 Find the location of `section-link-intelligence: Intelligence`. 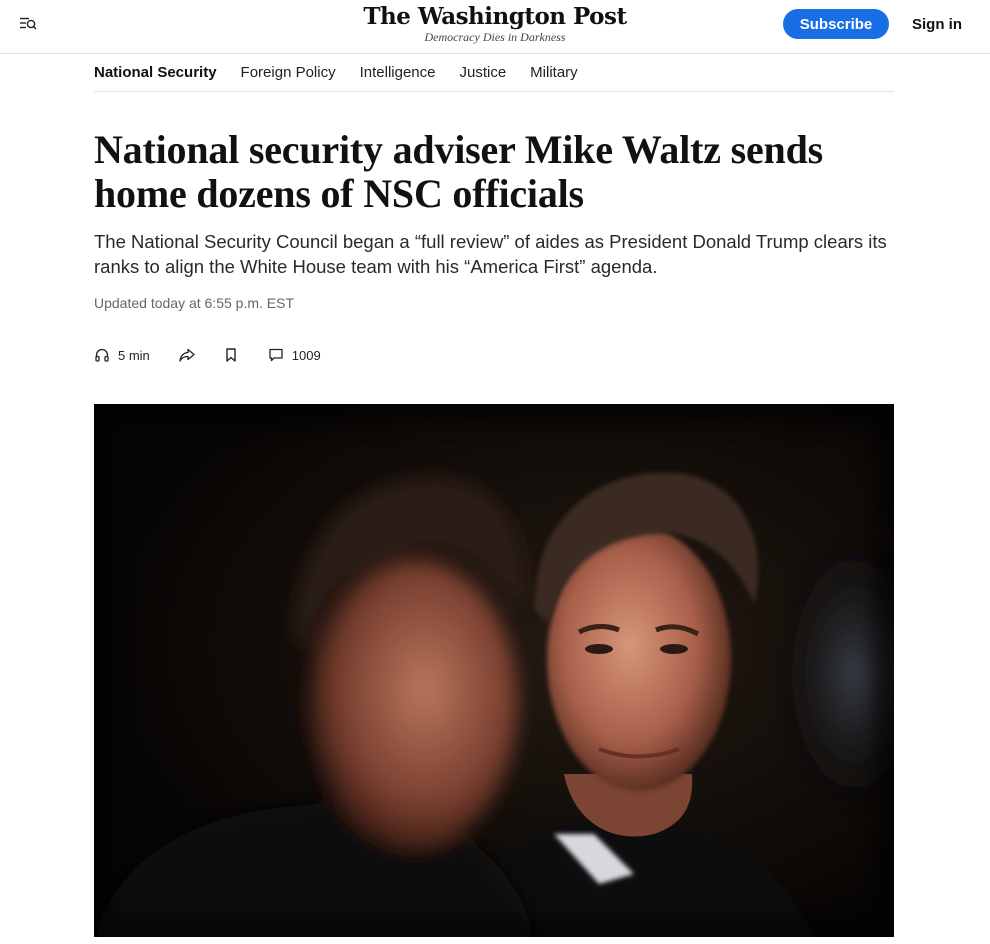

section-link-intelligence: Intelligence is located at coordinates (398, 72).